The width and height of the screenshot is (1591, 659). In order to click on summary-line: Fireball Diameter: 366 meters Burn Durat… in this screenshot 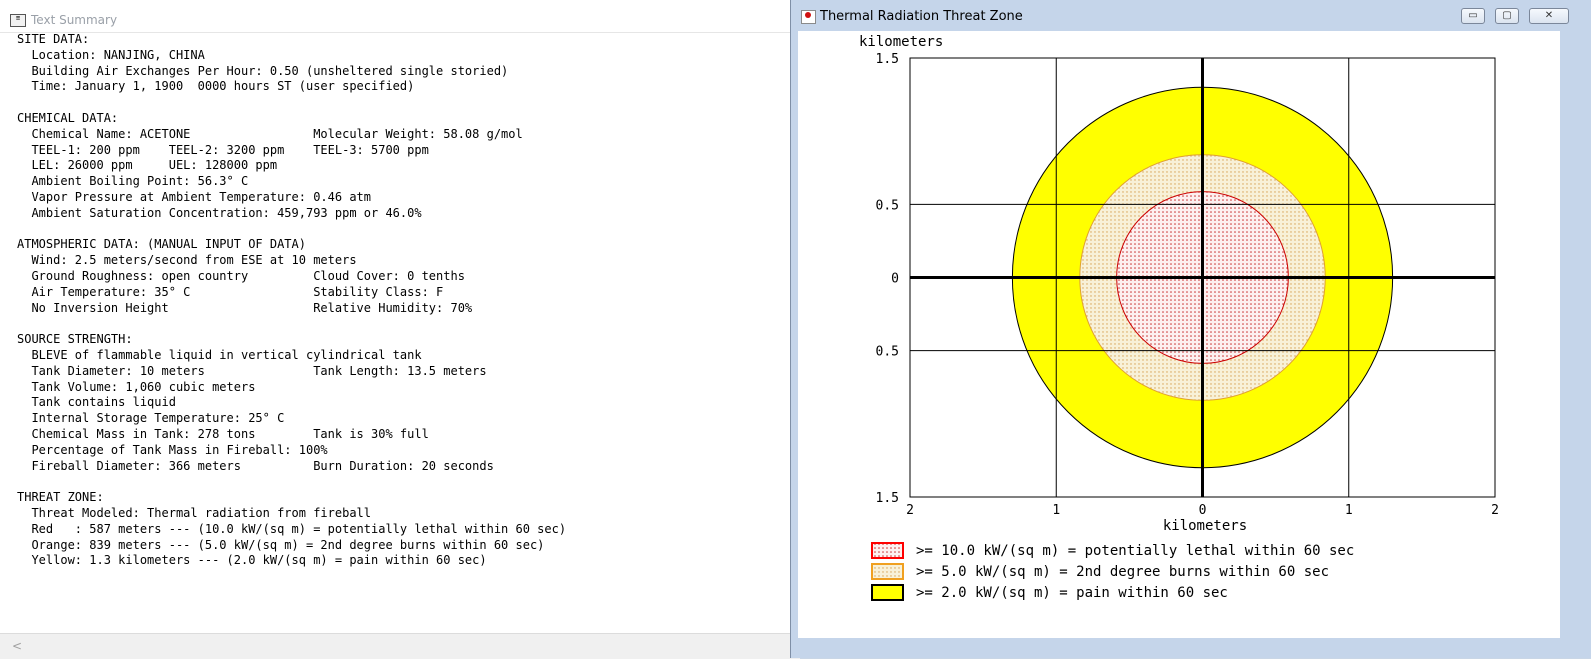, I will do `click(255, 465)`.